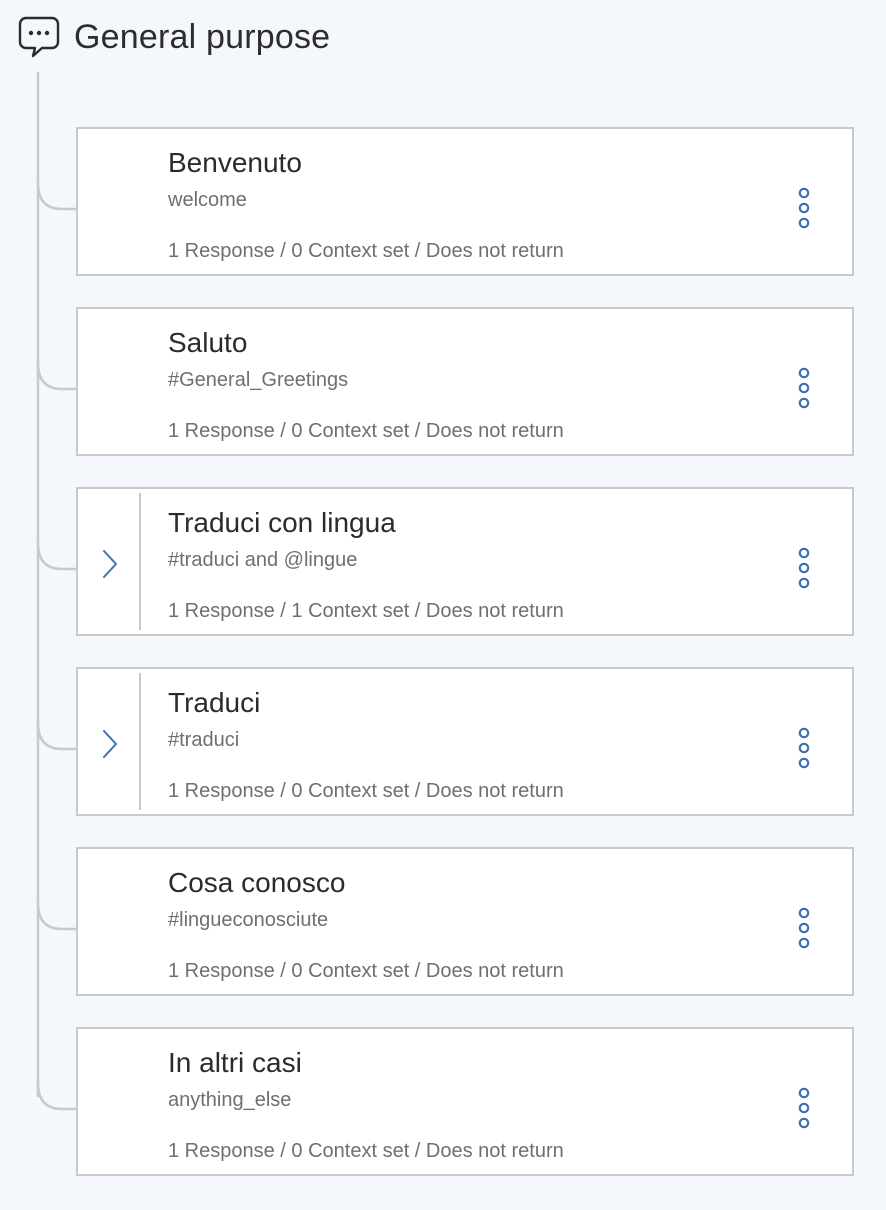 Image resolution: width=886 pixels, height=1210 pixels. Describe the element at coordinates (258, 380) in the screenshot. I see `node-condition: #General_Greetings` at that location.